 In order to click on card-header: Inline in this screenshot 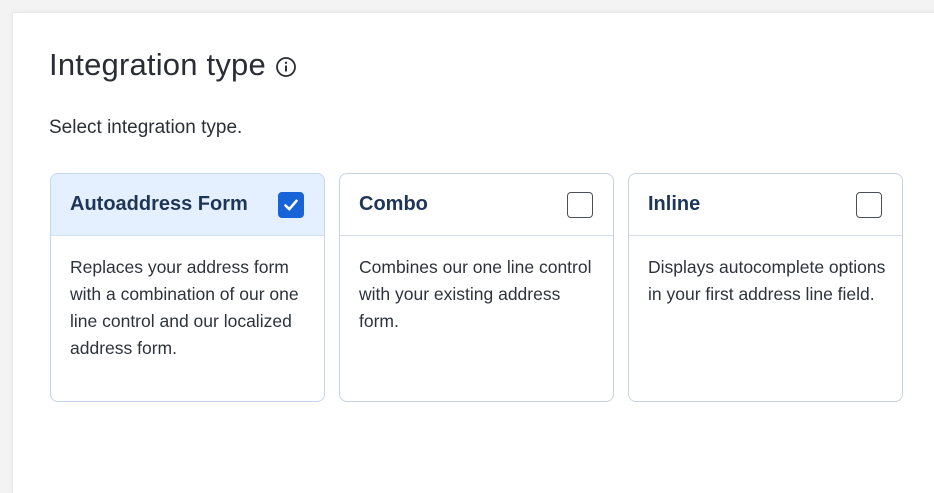, I will do `click(765, 205)`.